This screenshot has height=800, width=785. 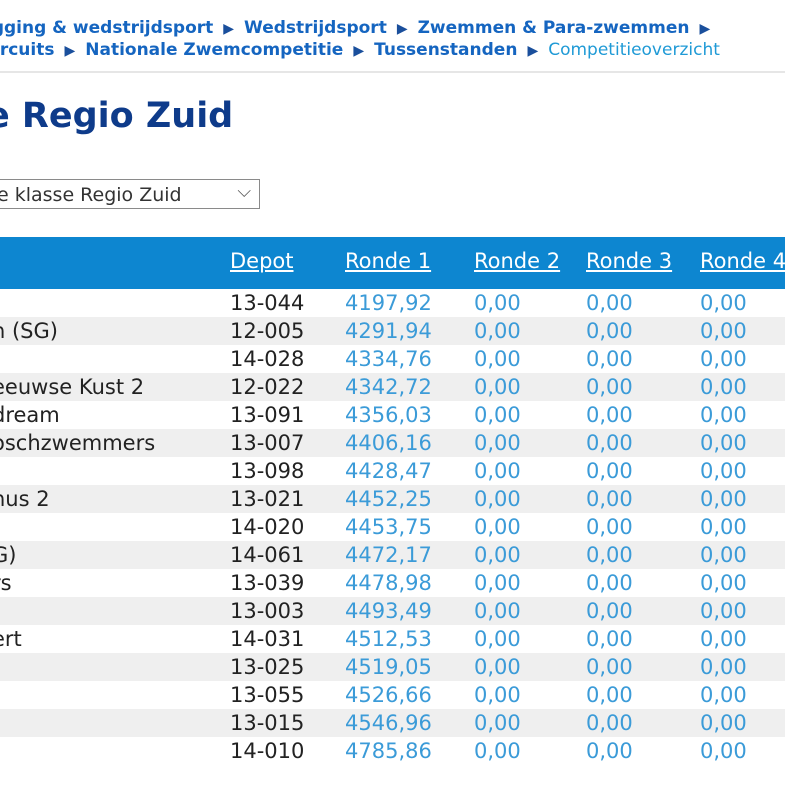 I want to click on depot-cell: 13-055, so click(x=267, y=695).